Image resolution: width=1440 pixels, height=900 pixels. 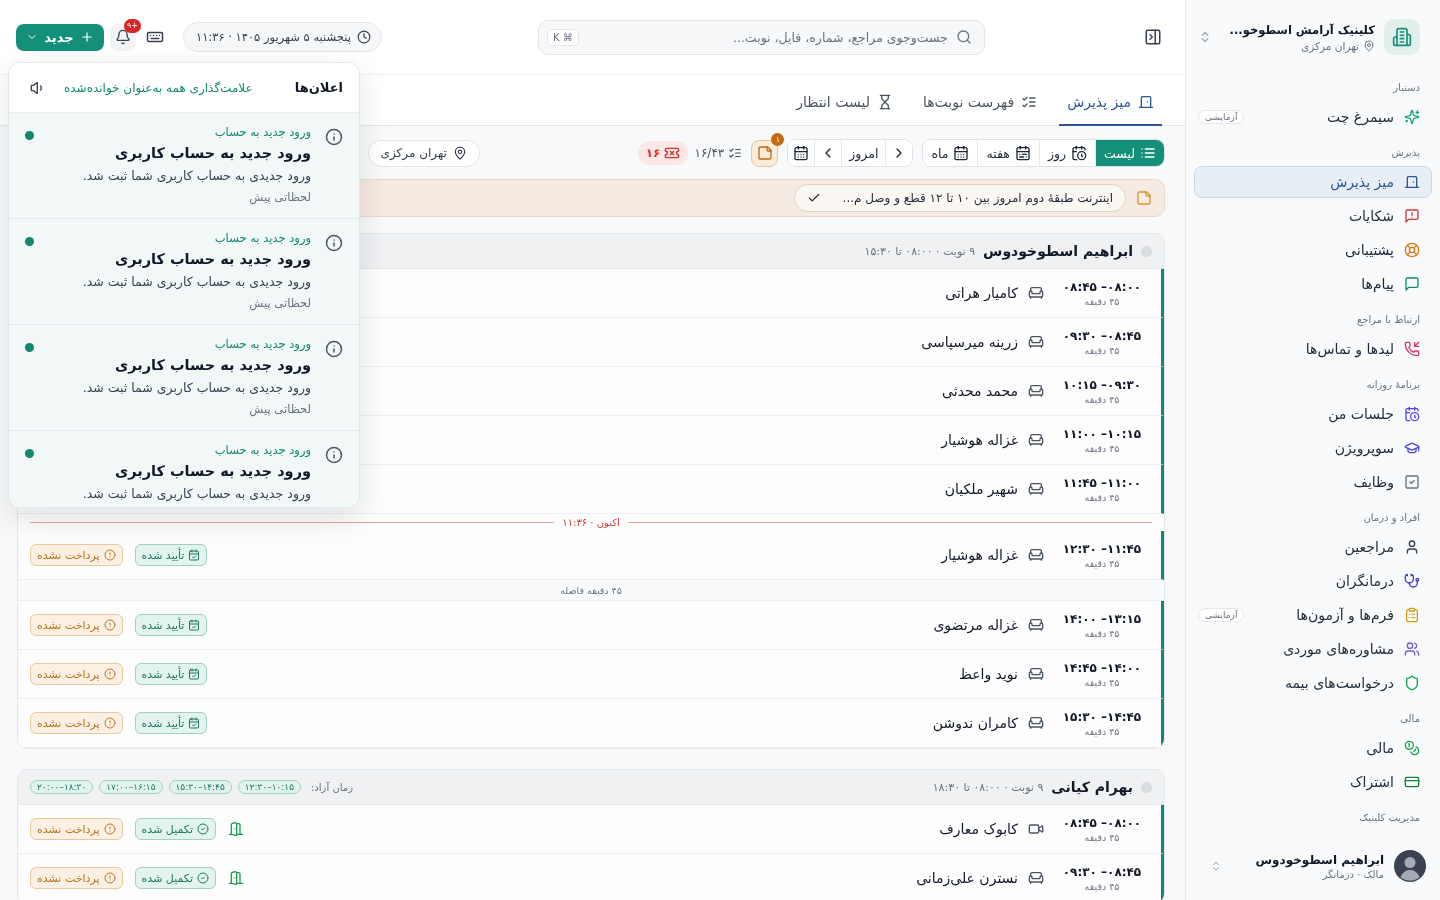 I want to click on message-alert-icon, so click(x=1412, y=216).